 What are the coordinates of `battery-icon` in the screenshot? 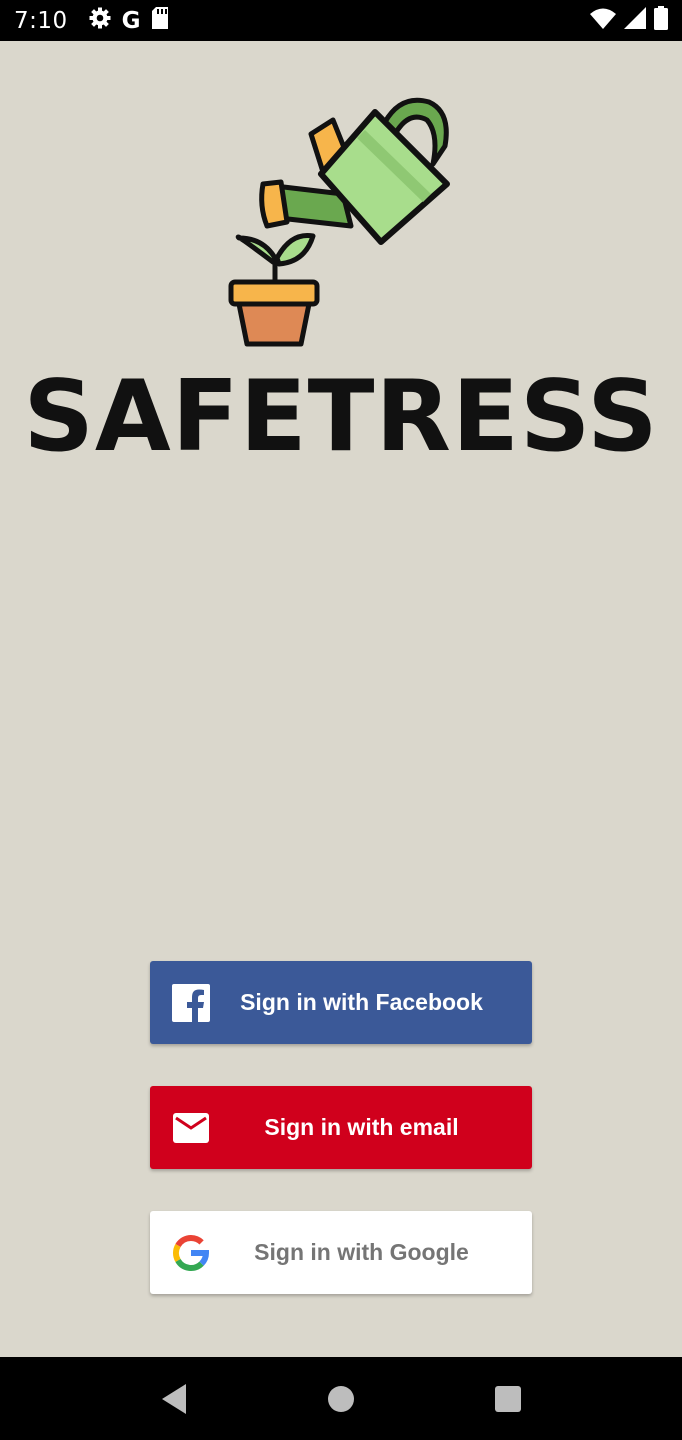 It's located at (661, 20).